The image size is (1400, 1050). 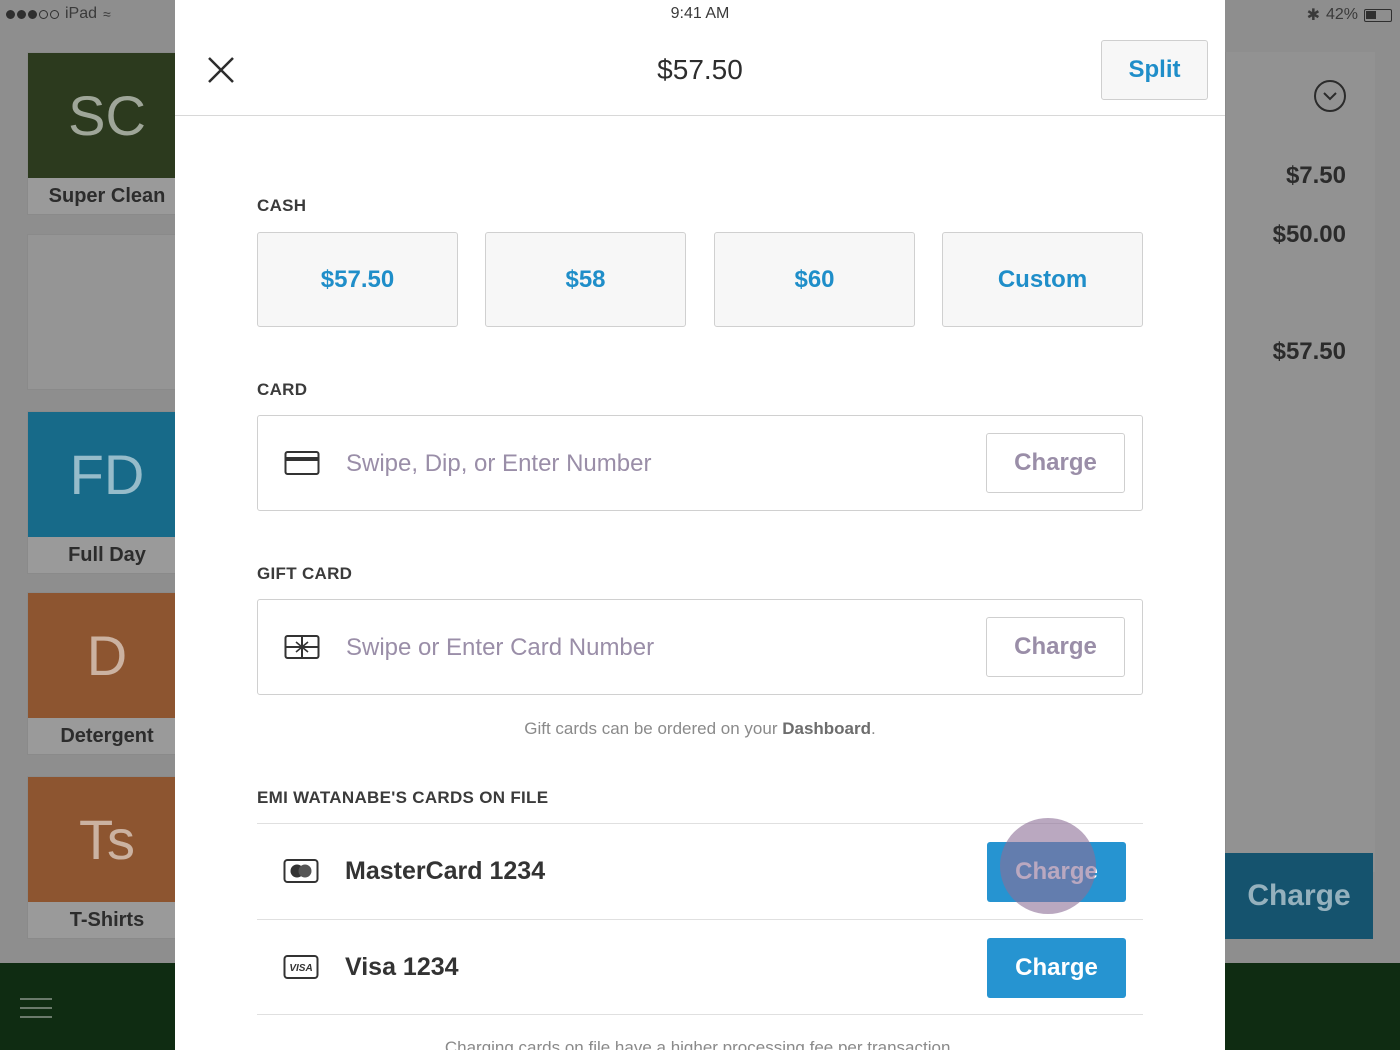 I want to click on gift-card-icon, so click(x=302, y=647).